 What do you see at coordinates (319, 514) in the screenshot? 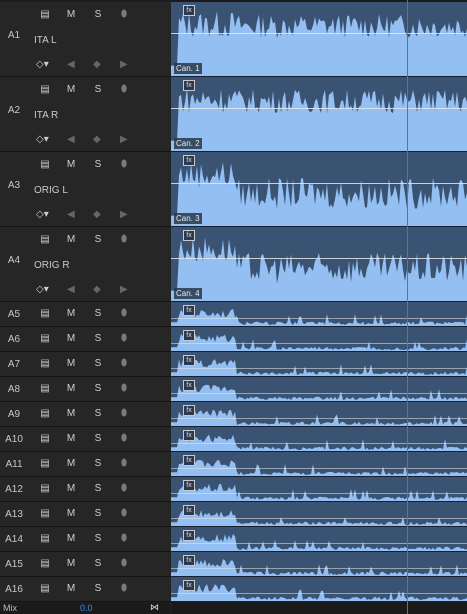
I see `audio-clip-a13: fx` at bounding box center [319, 514].